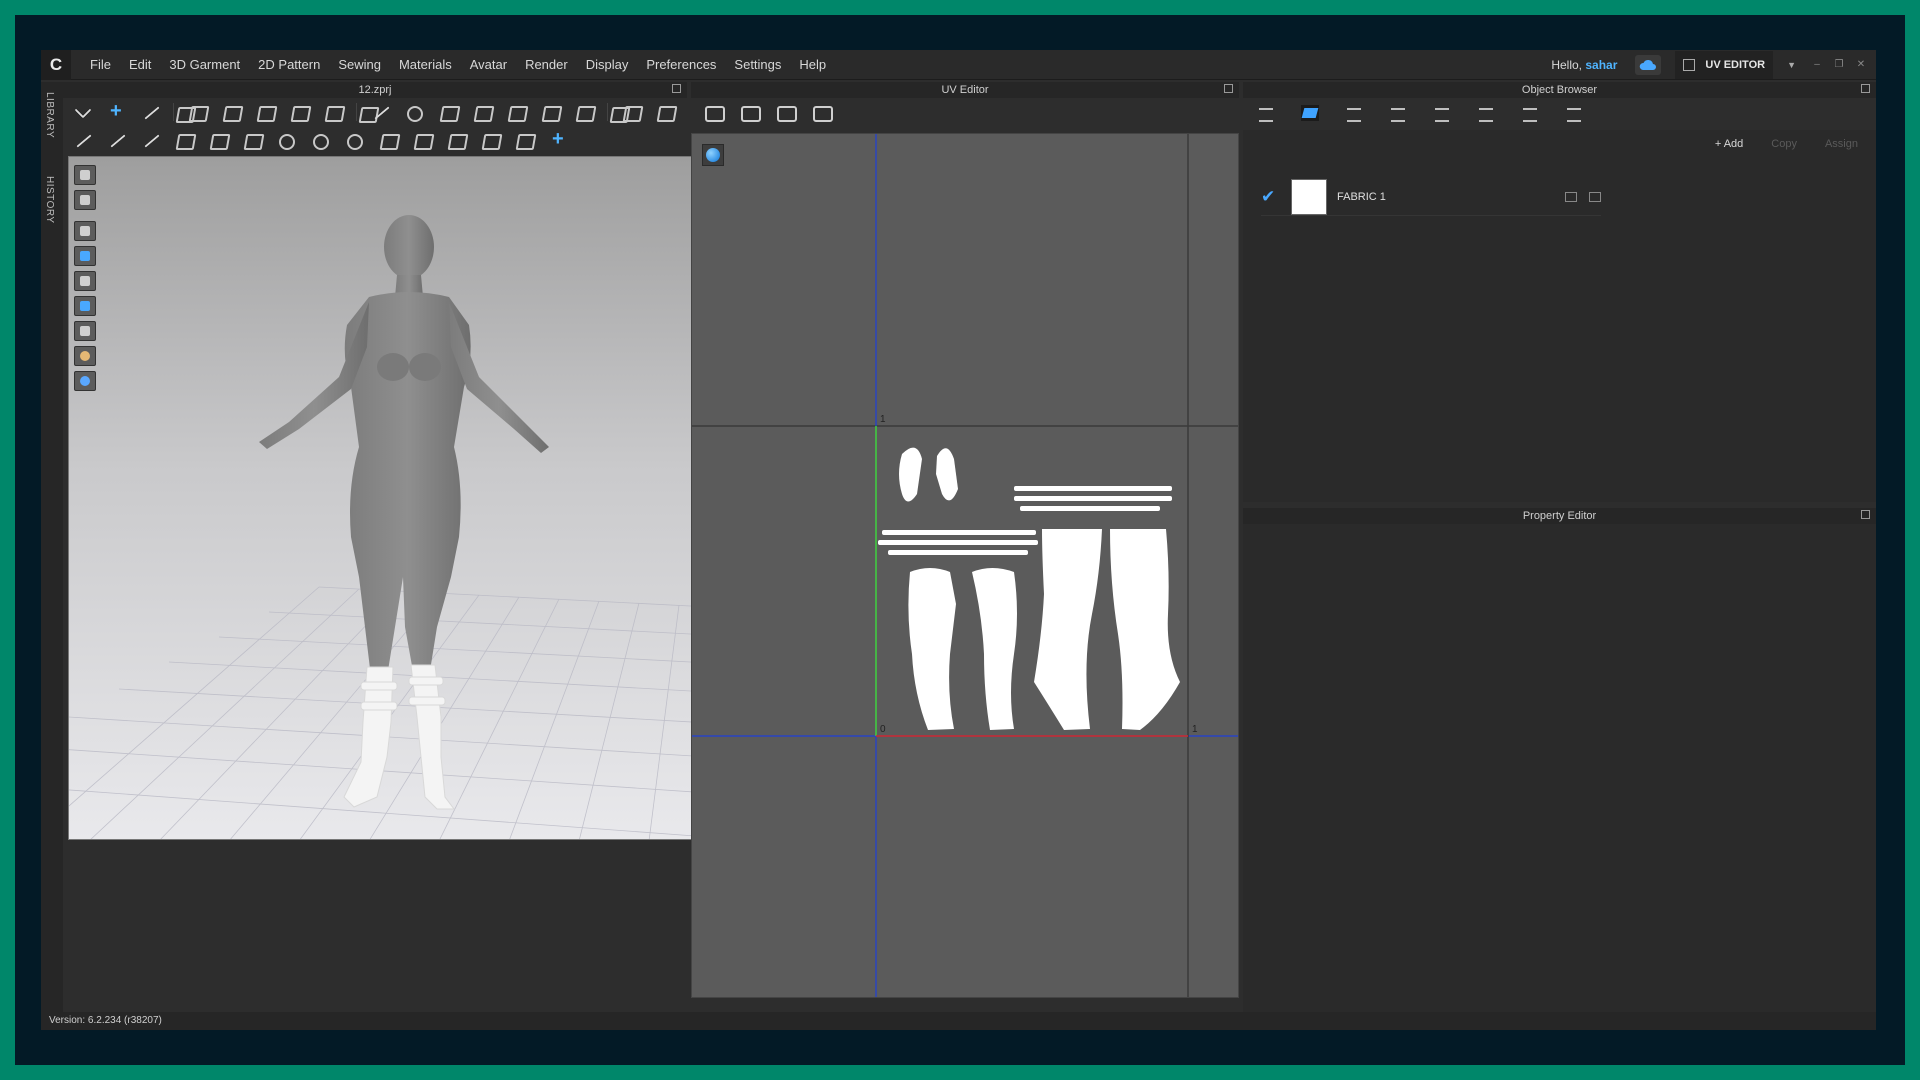  What do you see at coordinates (584, 112) in the screenshot?
I see `avatar-icon` at bounding box center [584, 112].